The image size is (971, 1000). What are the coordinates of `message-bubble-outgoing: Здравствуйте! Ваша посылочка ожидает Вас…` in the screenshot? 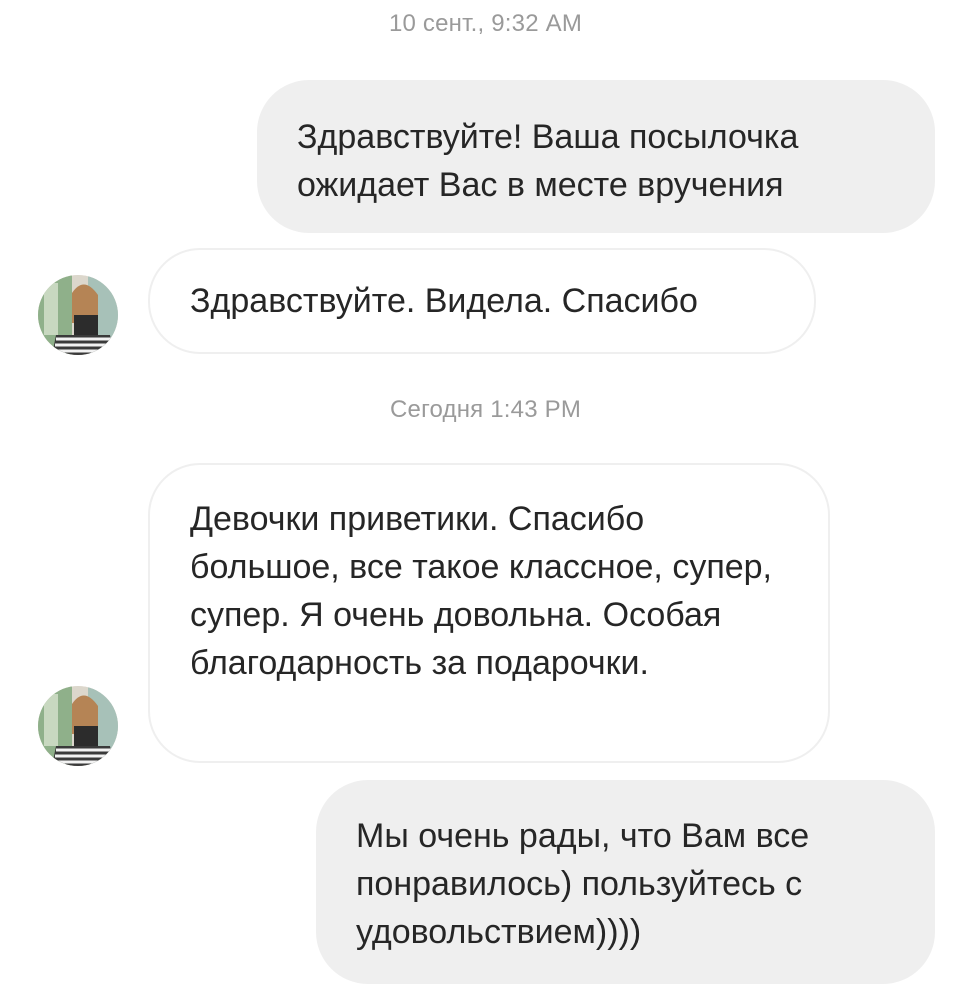 It's located at (596, 156).